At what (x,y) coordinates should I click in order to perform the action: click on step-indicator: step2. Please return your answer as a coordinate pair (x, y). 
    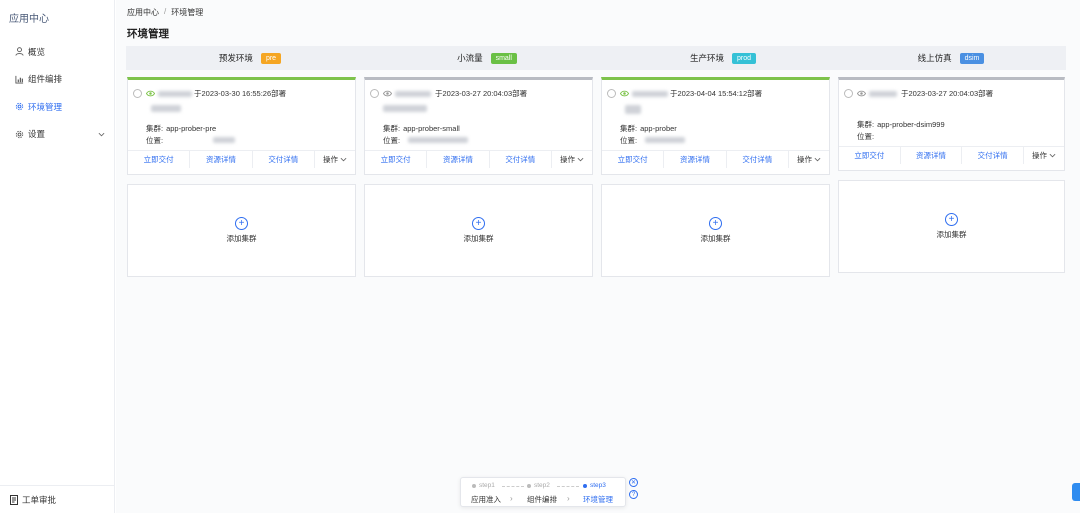
    Looking at the image, I should click on (538, 485).